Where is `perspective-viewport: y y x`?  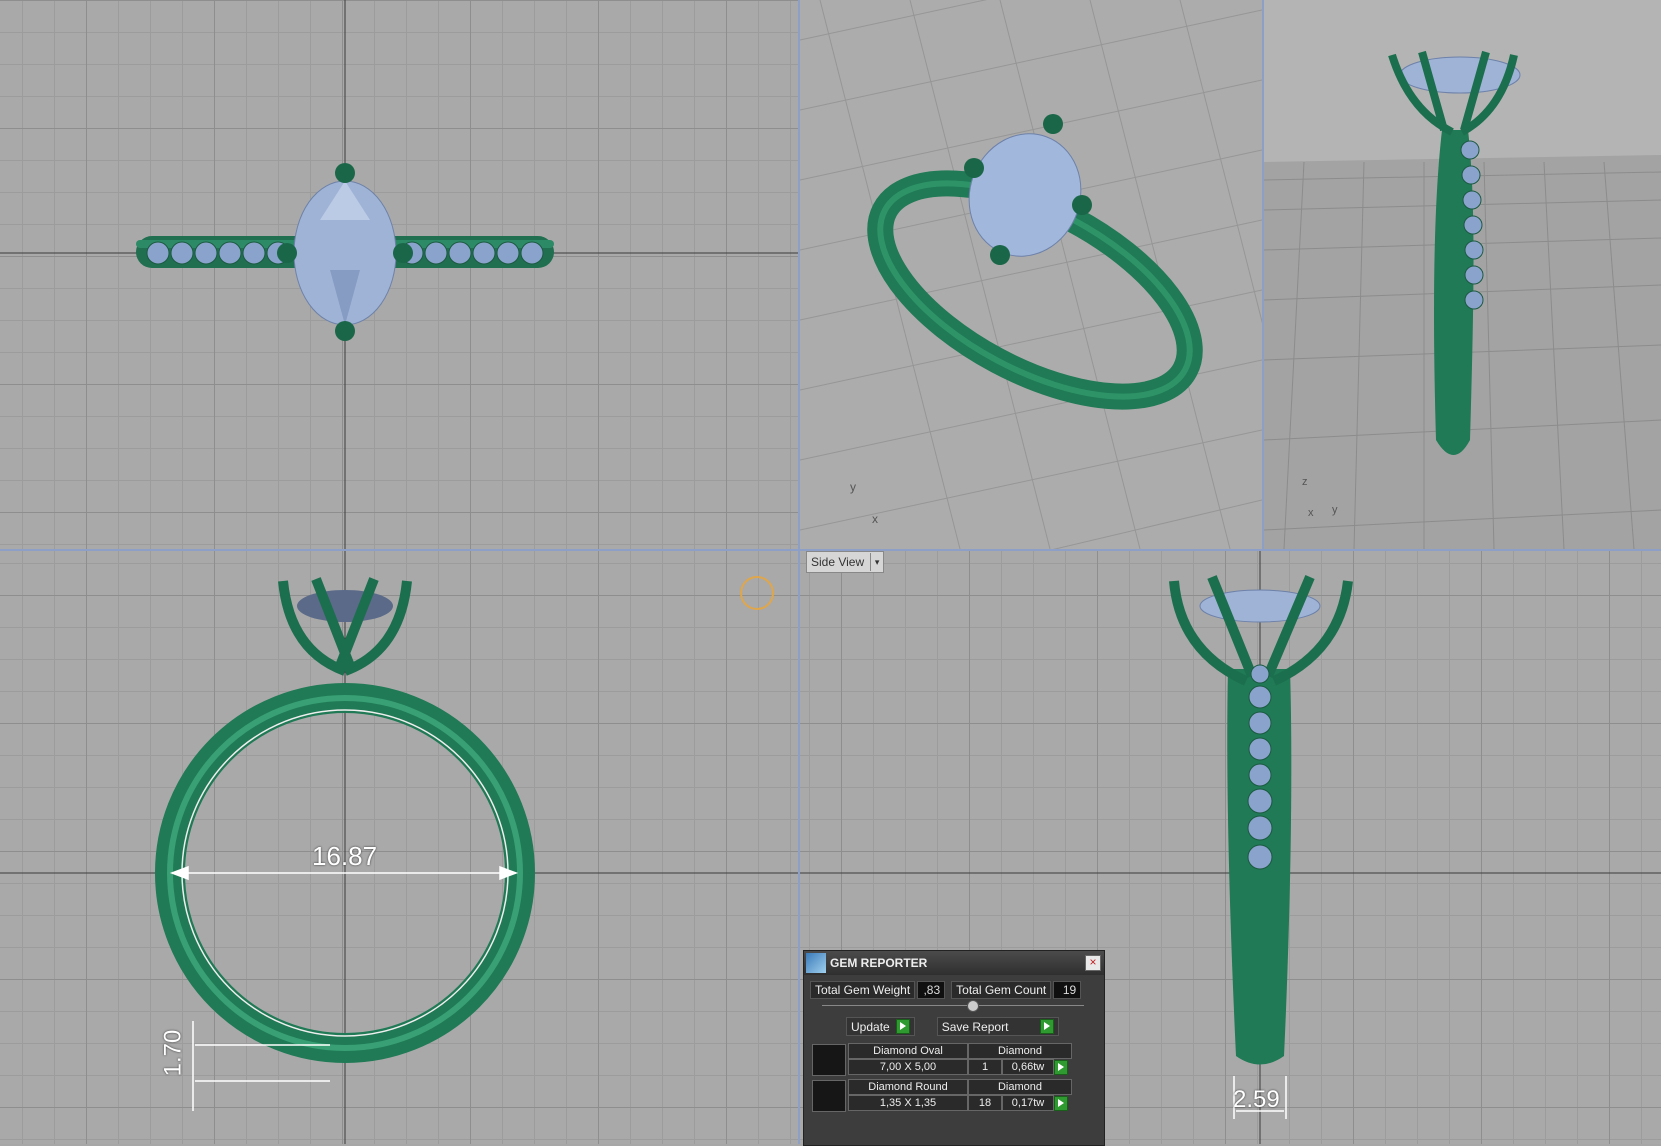
perspective-viewport: y y x is located at coordinates (1031, 274).